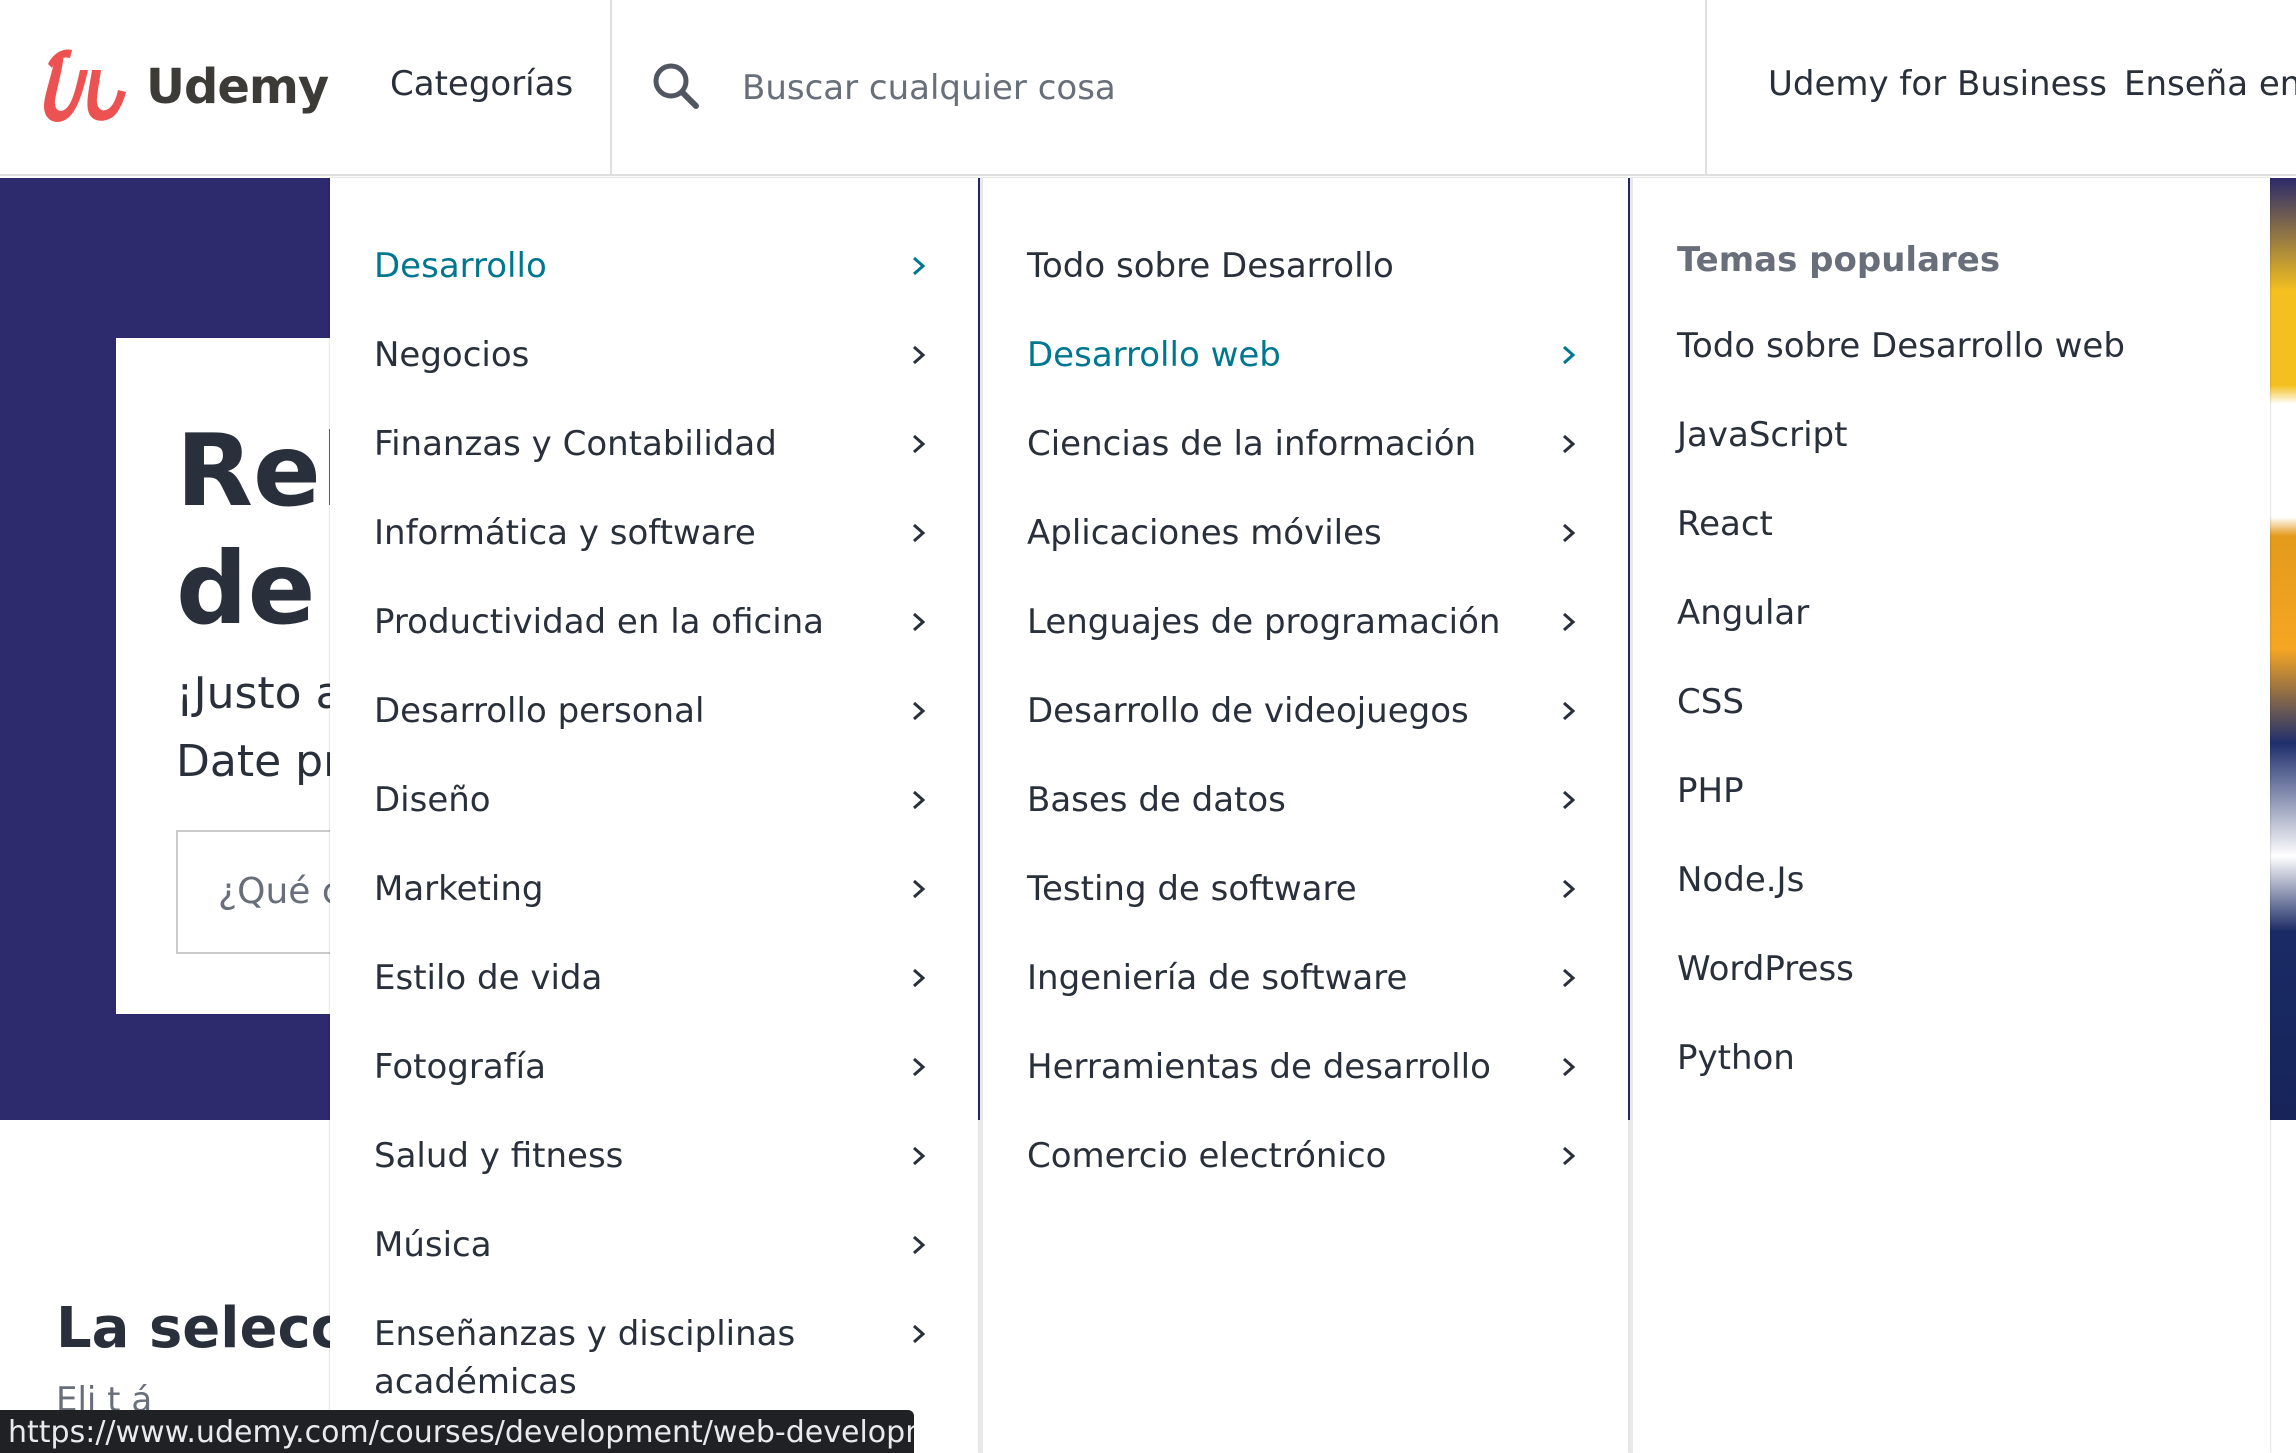 The height and width of the screenshot is (1453, 2296). What do you see at coordinates (654, 355) in the screenshot?
I see `category-item: Negocios` at bounding box center [654, 355].